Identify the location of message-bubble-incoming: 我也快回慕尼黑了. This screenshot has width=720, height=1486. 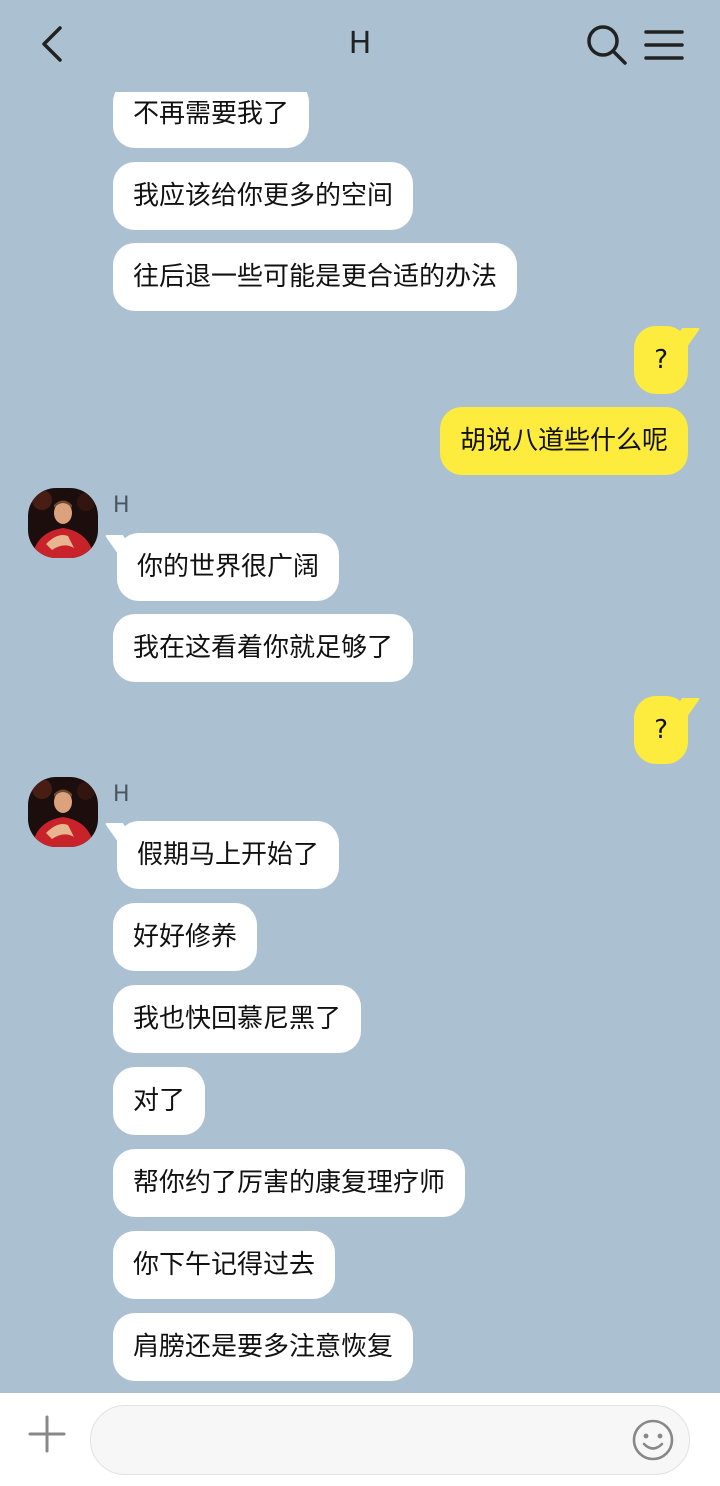
(237, 1019).